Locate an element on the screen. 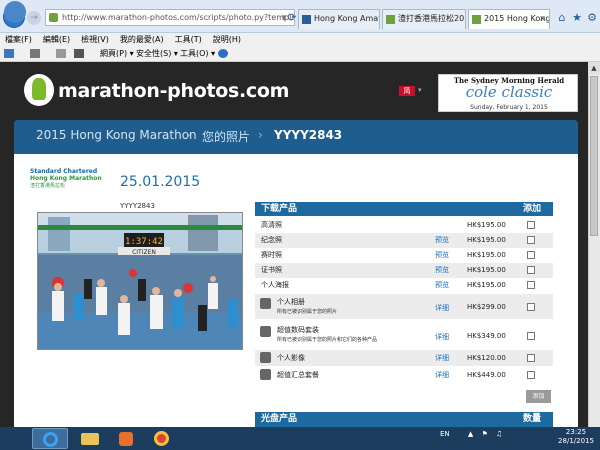 The height and width of the screenshot is (450, 600). breadcrumb-event: 2015 Hong Kong Marathon is located at coordinates (116, 135).